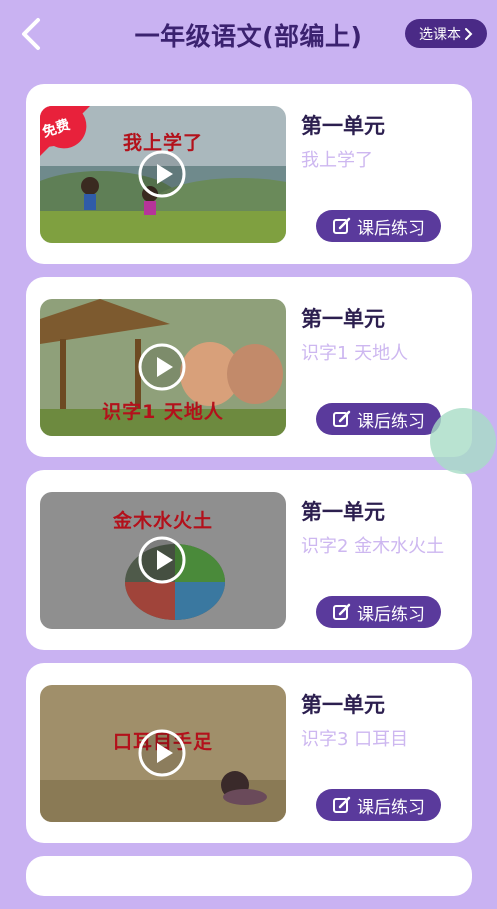 The width and height of the screenshot is (497, 909). Describe the element at coordinates (248, 35) in the screenshot. I see `header: 一年级语文(部编上) 选课本` at that location.